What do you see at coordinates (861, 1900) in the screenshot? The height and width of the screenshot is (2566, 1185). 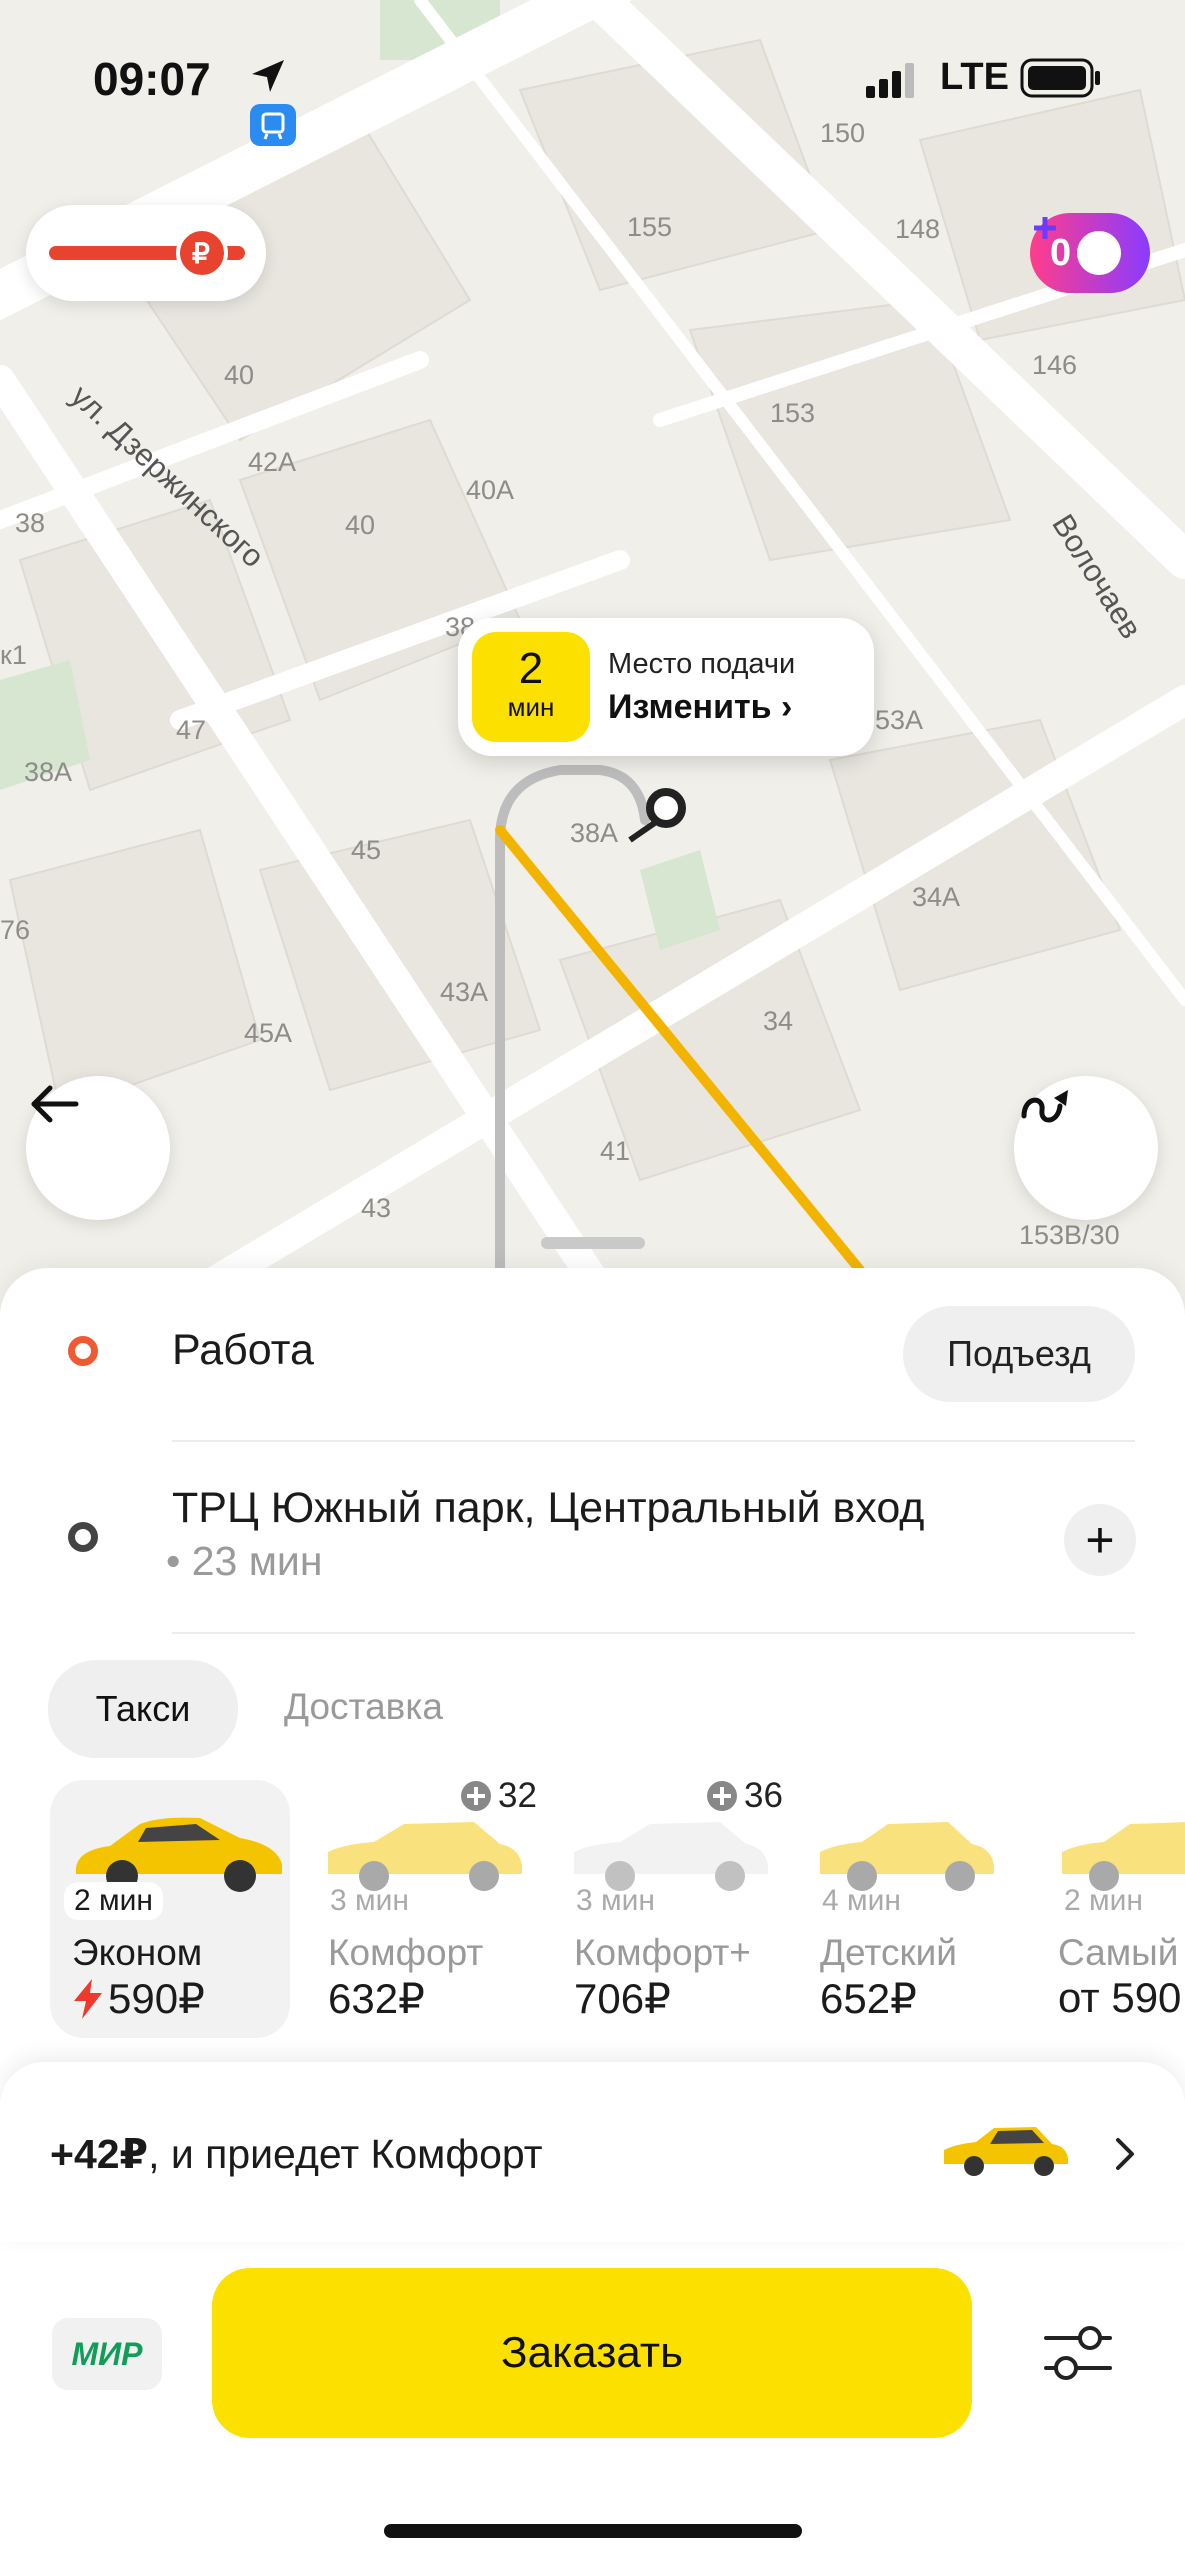 I see `tariff-eta: 4 мин` at bounding box center [861, 1900].